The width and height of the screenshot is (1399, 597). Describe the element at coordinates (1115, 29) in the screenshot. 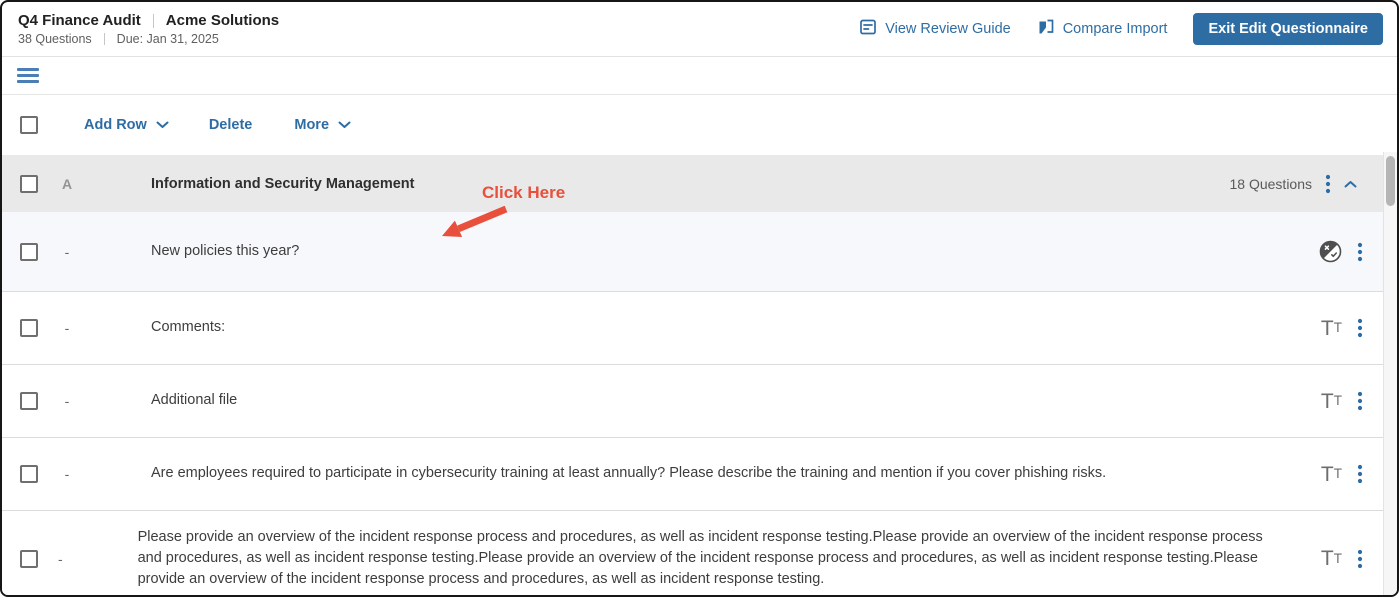

I see `compare-import-label: Compare Import` at that location.